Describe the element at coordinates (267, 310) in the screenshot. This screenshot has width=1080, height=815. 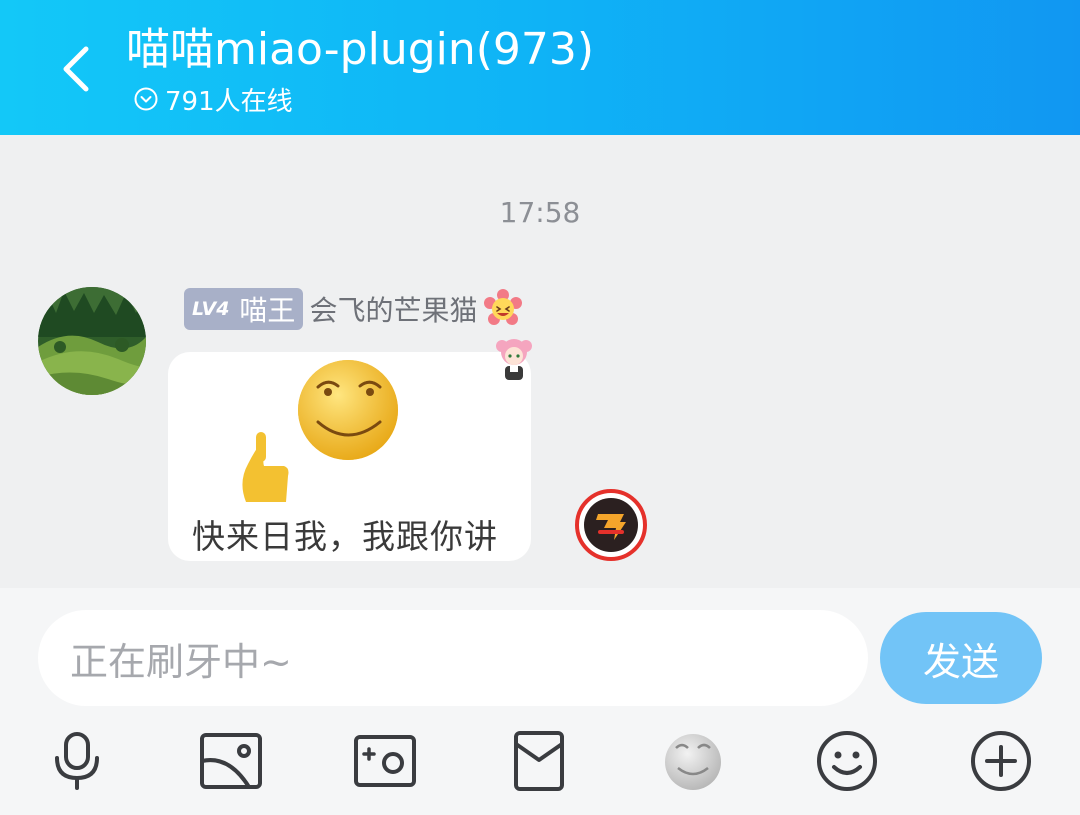
I see `rank-title: 喵王` at that location.